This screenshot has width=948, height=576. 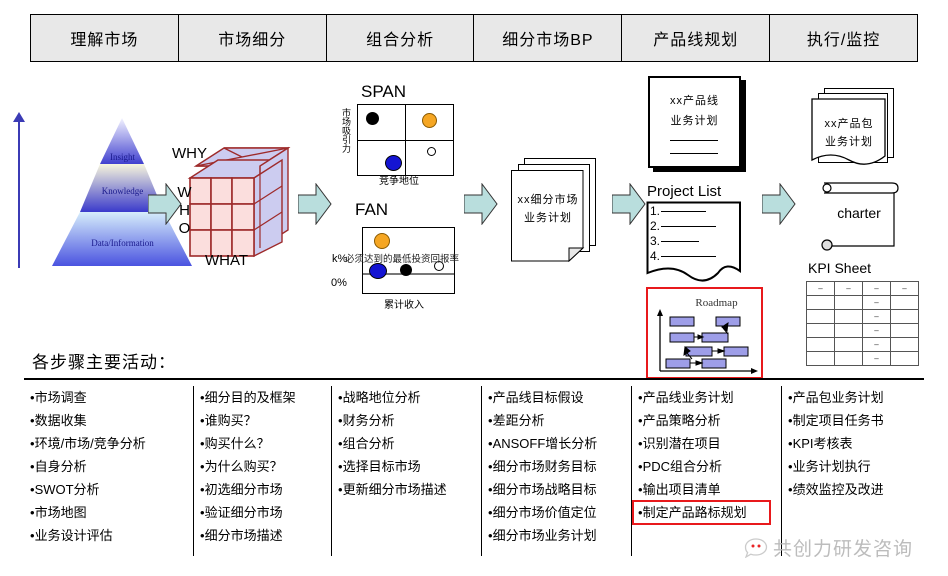 I want to click on activity-item: •SWOT分析, so click(x=65, y=489).